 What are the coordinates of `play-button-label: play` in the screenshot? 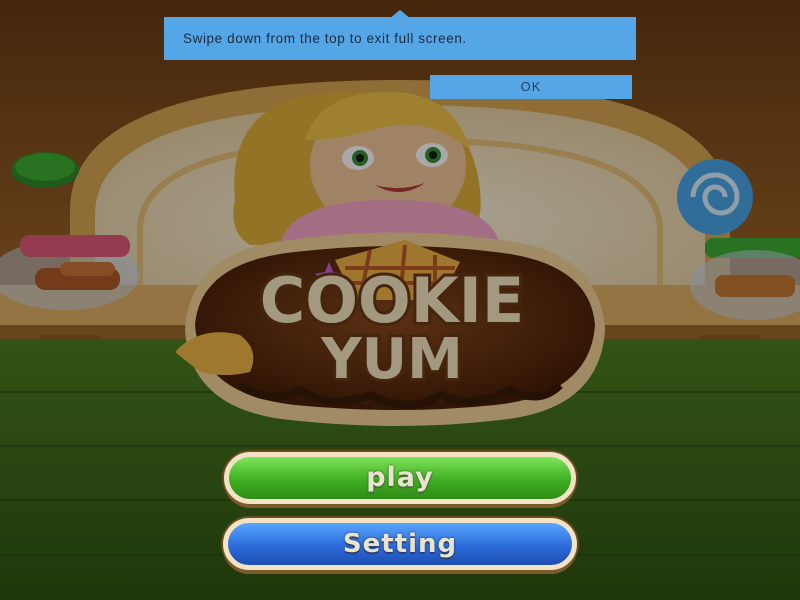 It's located at (400, 477).